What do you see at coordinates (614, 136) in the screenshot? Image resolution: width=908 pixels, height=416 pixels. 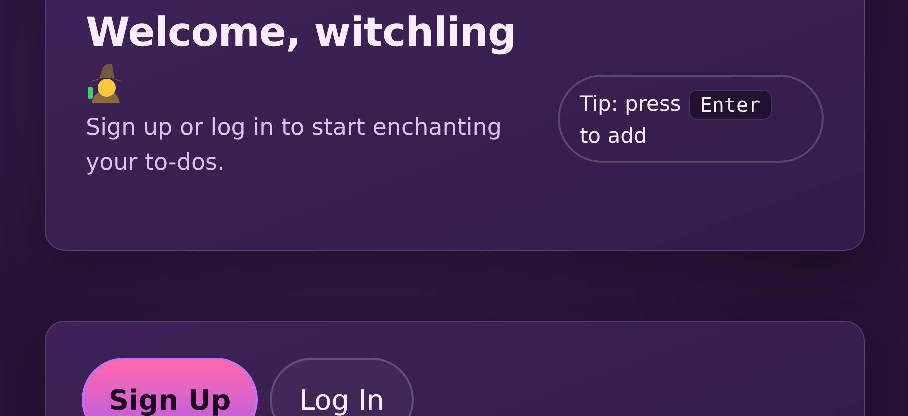 I see `tip-text: to add` at bounding box center [614, 136].